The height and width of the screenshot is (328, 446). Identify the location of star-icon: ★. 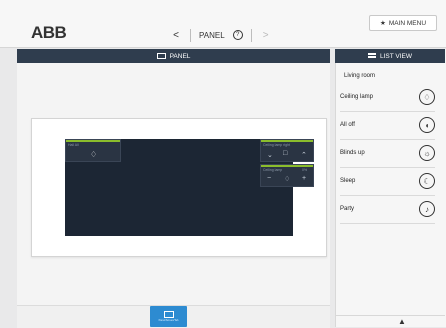
(382, 23).